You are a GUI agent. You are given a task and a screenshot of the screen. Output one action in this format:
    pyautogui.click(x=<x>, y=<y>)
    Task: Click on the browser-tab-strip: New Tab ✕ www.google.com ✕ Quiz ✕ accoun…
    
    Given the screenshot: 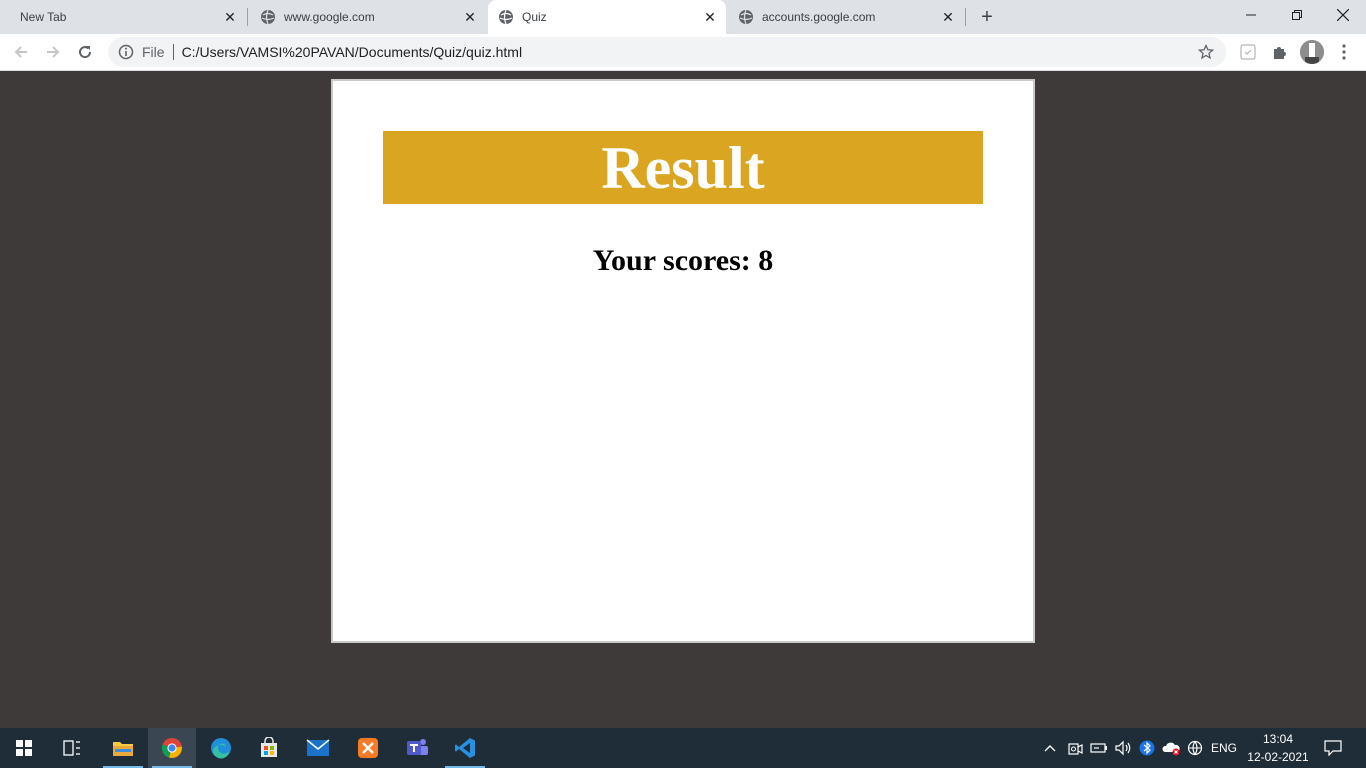 What is the action you would take?
    pyautogui.click(x=683, y=17)
    